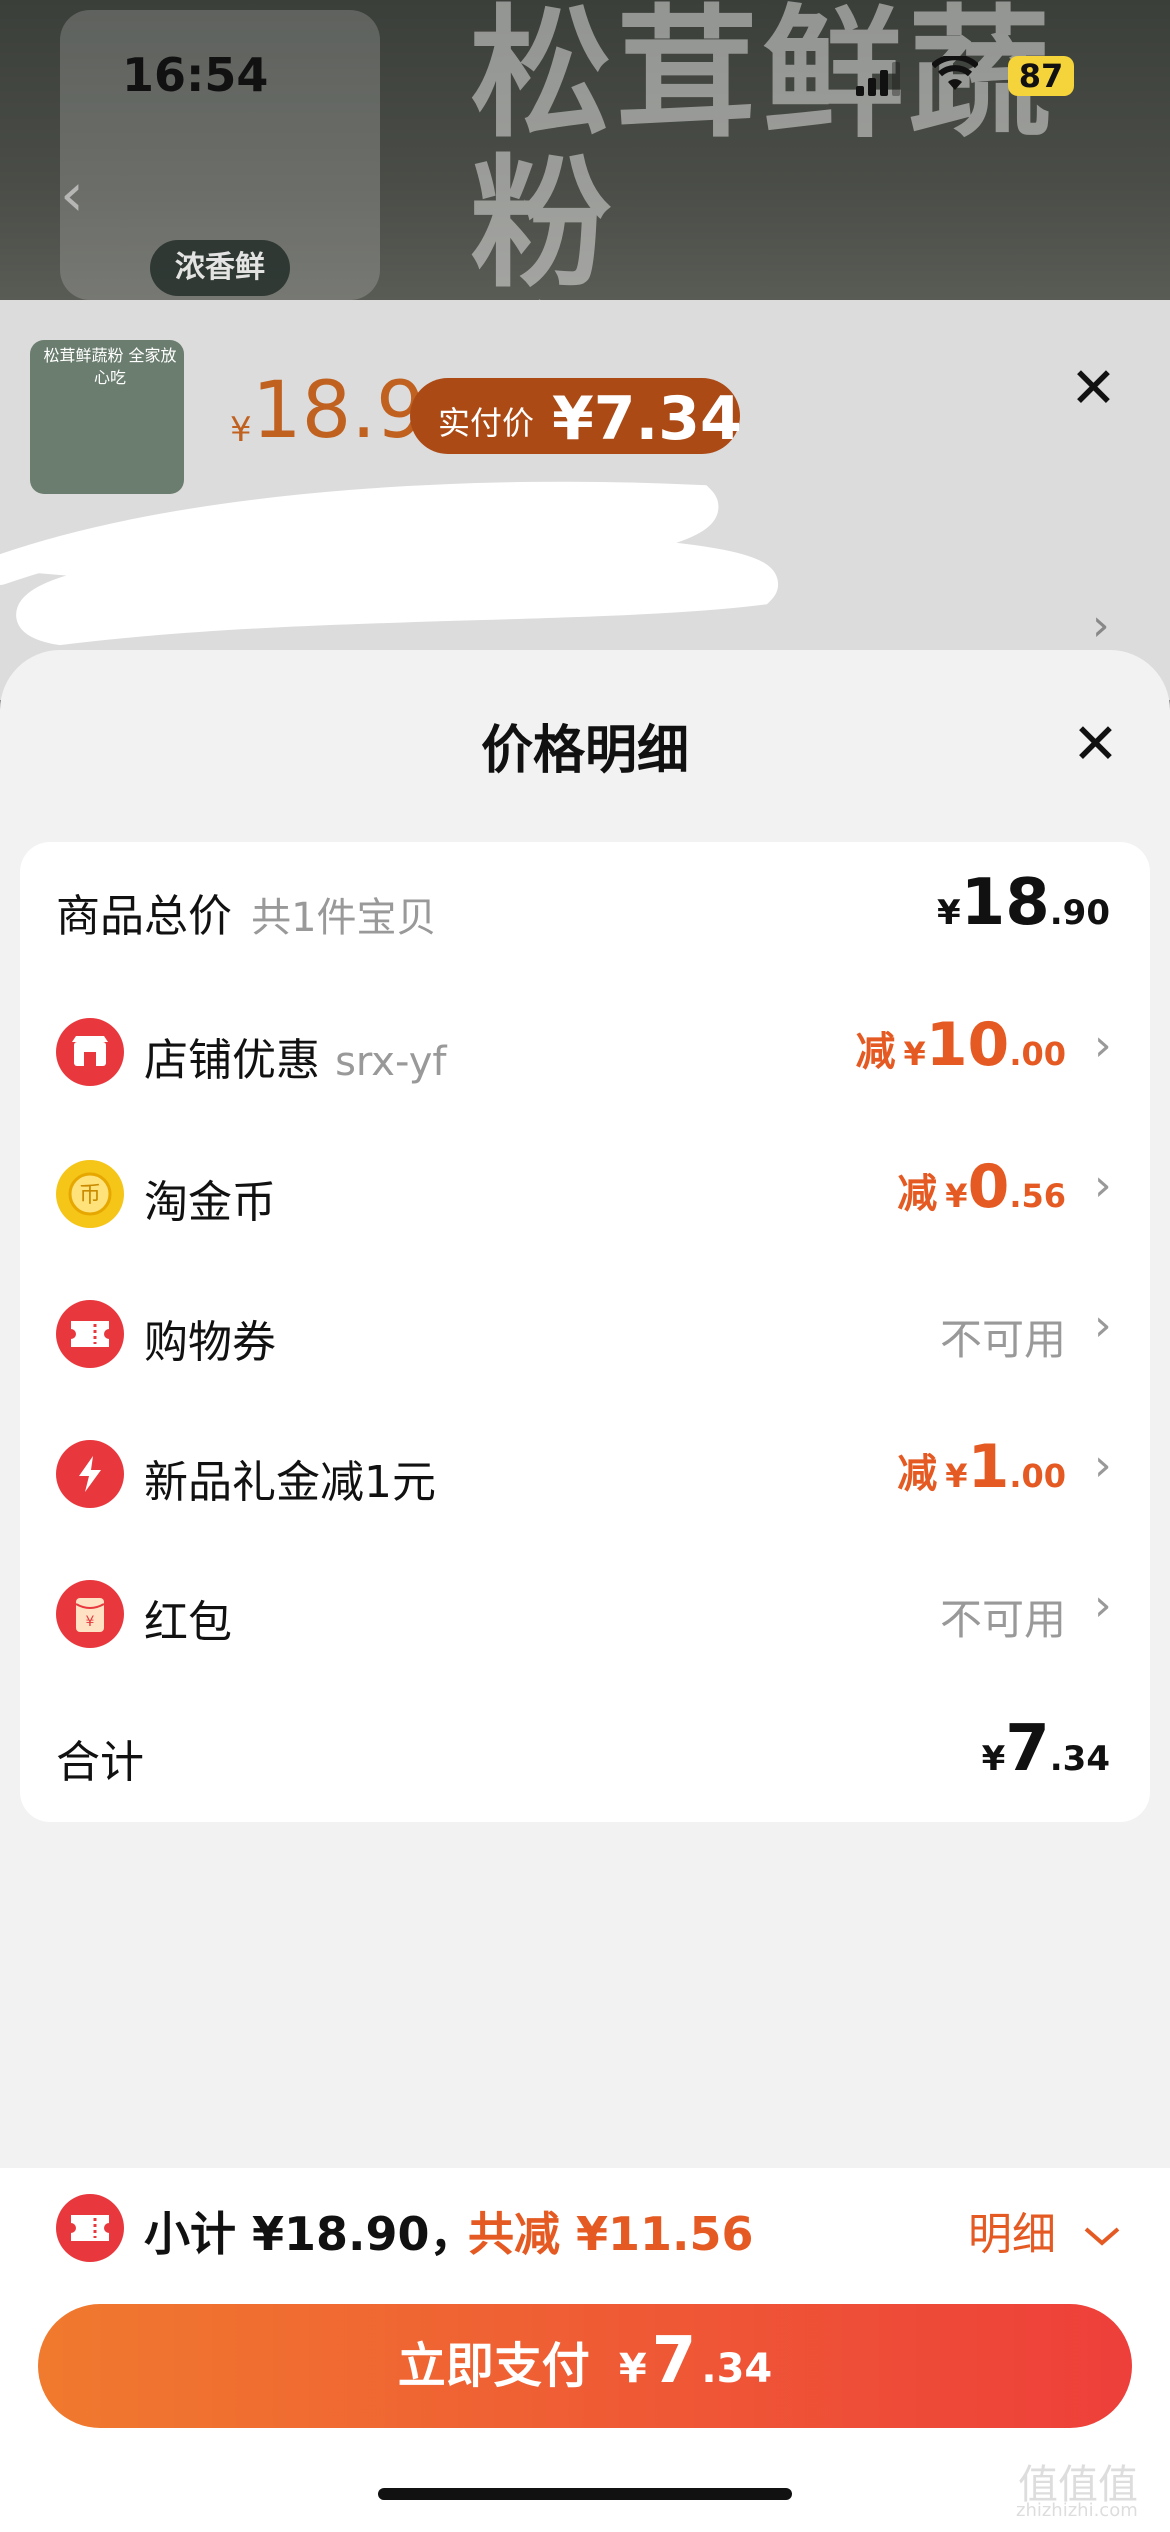 Image resolution: width=1170 pixels, height=2532 pixels. I want to click on red-packet-status: 不可用, so click(1002, 1619).